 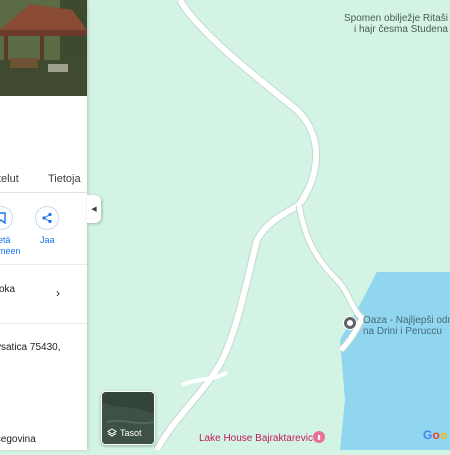 I want to click on save-label-line2: meen, so click(x=10, y=251).